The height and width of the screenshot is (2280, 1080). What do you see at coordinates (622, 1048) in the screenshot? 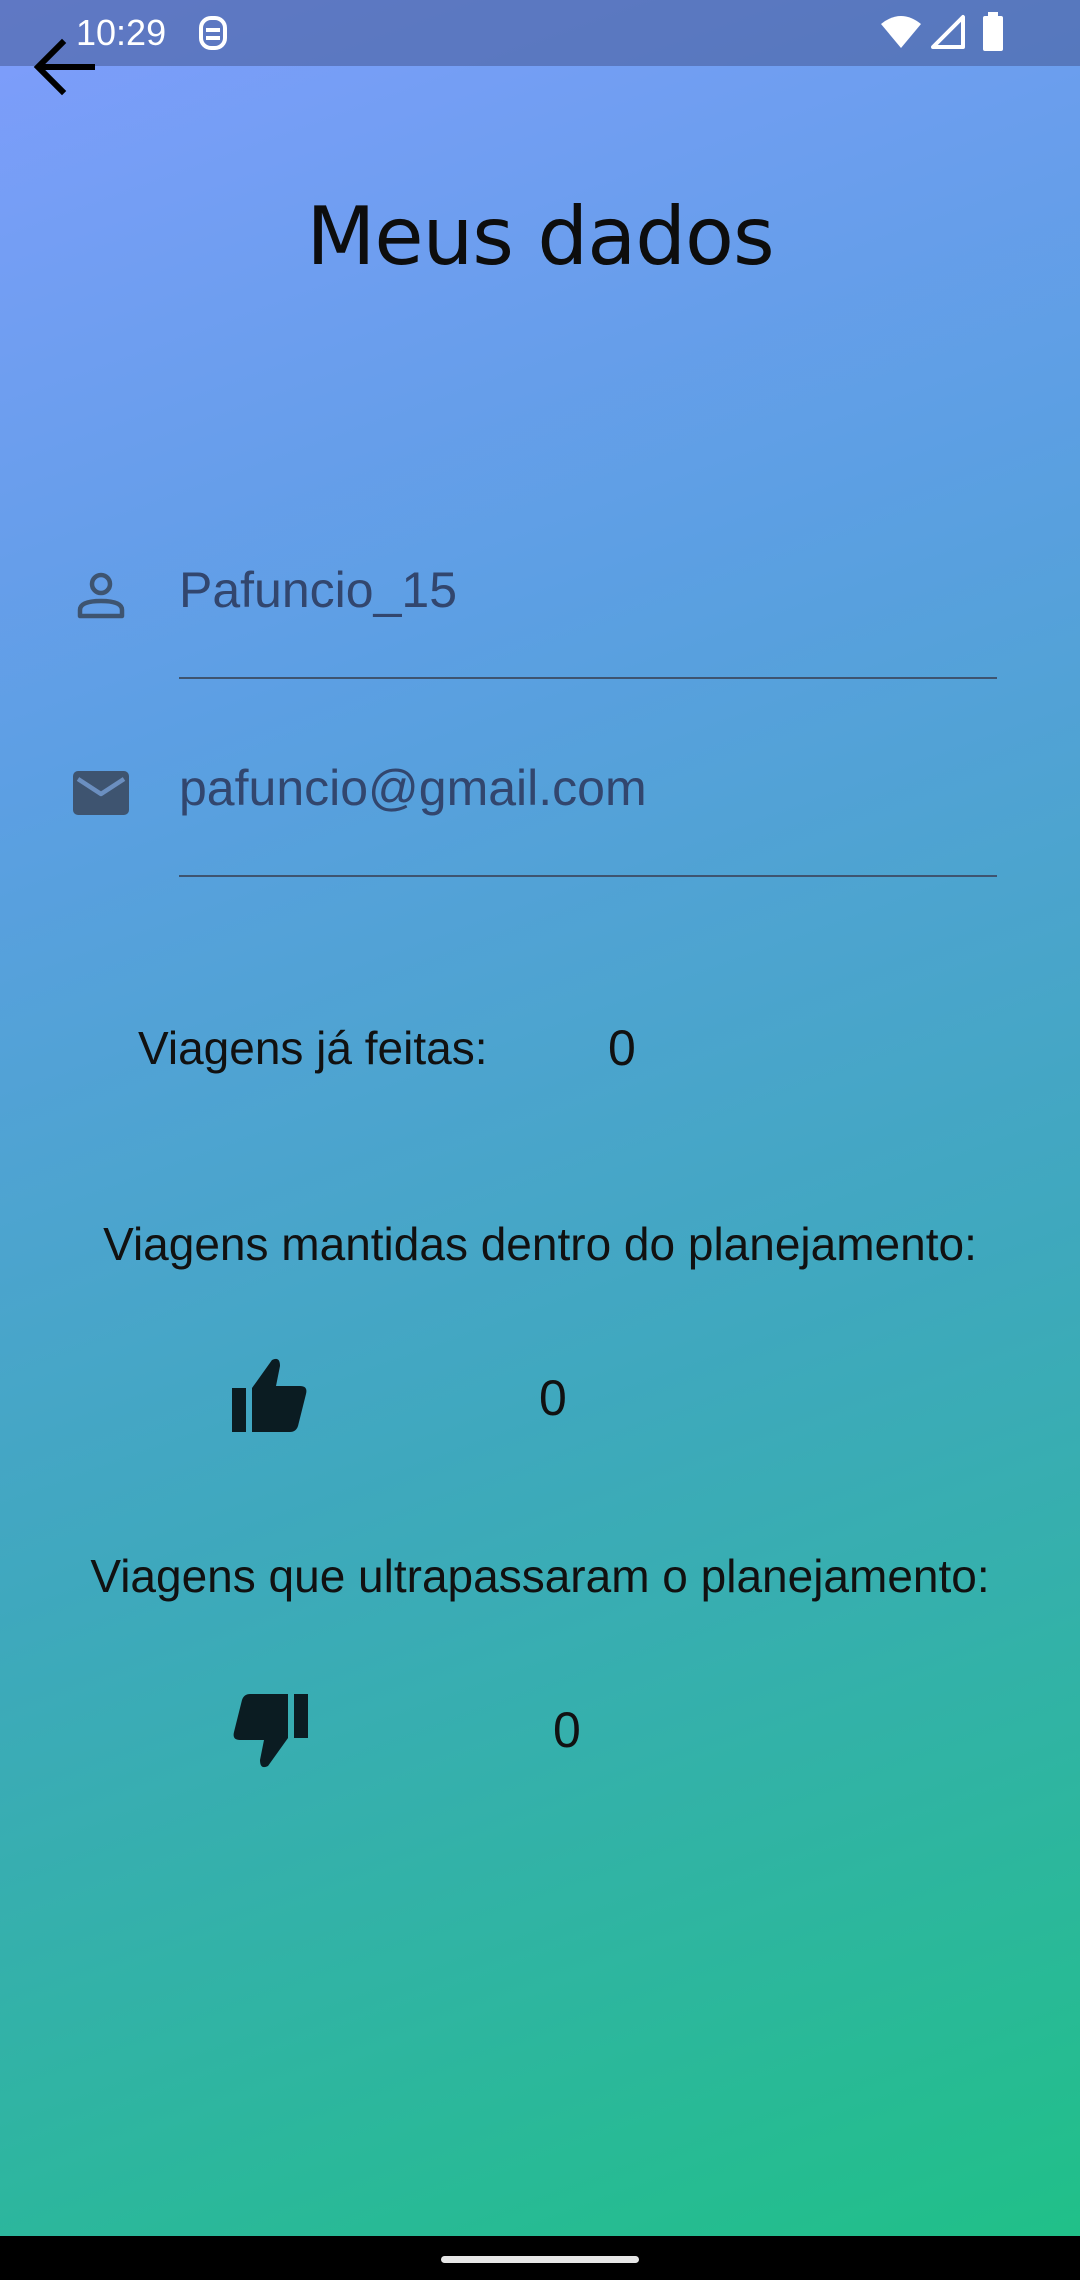
I see `trips-done-value: 0` at bounding box center [622, 1048].